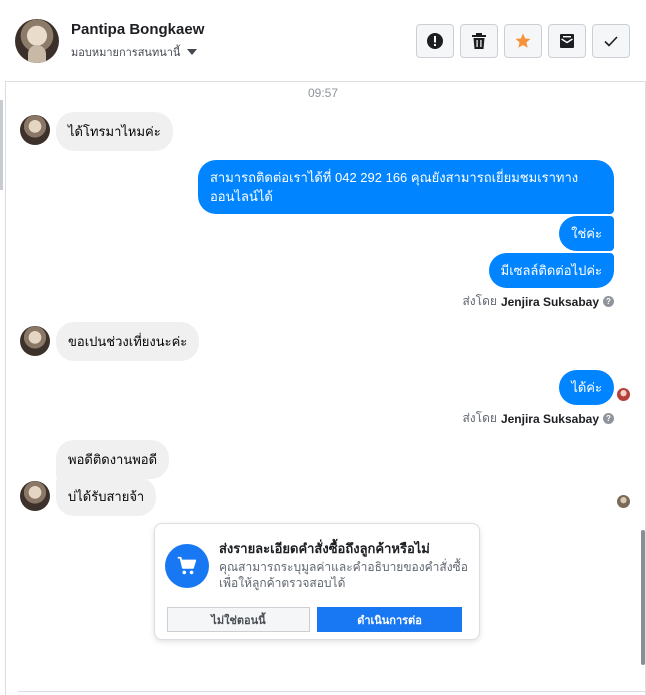  Describe the element at coordinates (192, 52) in the screenshot. I see `caret-down-icon` at that location.